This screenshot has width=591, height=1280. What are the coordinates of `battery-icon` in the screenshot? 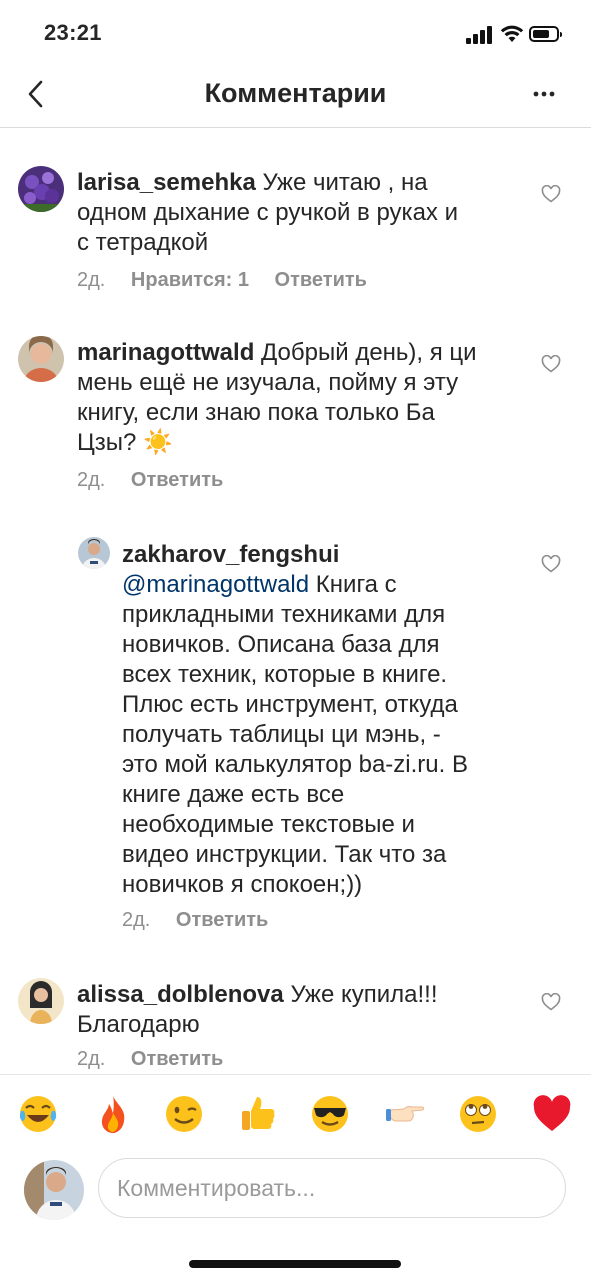 It's located at (545, 34).